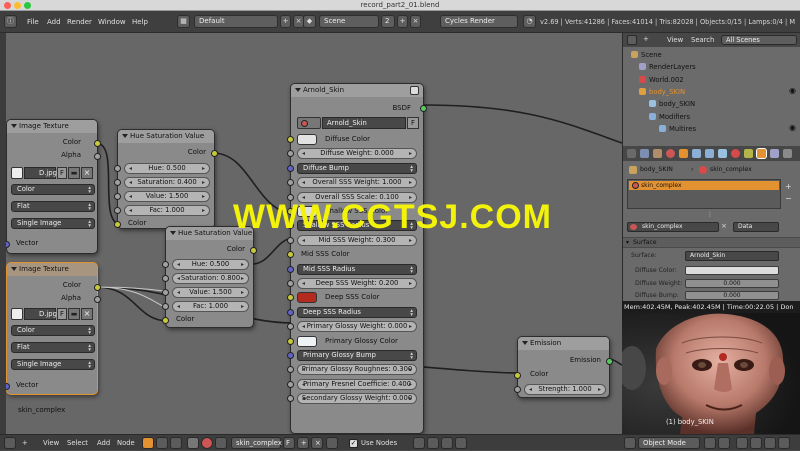  I want to click on manipulator-icon, so click(742, 443).